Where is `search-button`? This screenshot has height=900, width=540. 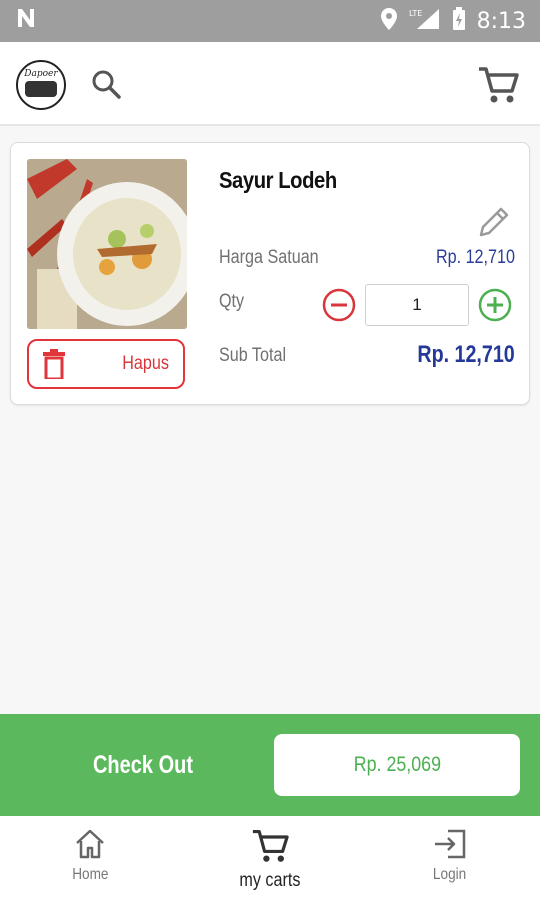
search-button is located at coordinates (106, 84).